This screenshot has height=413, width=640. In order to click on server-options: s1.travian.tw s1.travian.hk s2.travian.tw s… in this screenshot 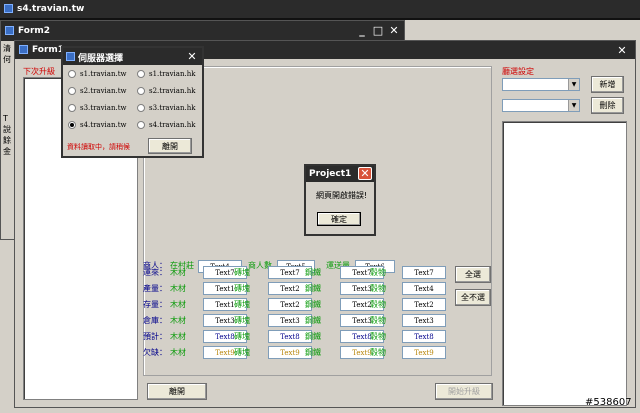, I will do `click(135, 99)`.